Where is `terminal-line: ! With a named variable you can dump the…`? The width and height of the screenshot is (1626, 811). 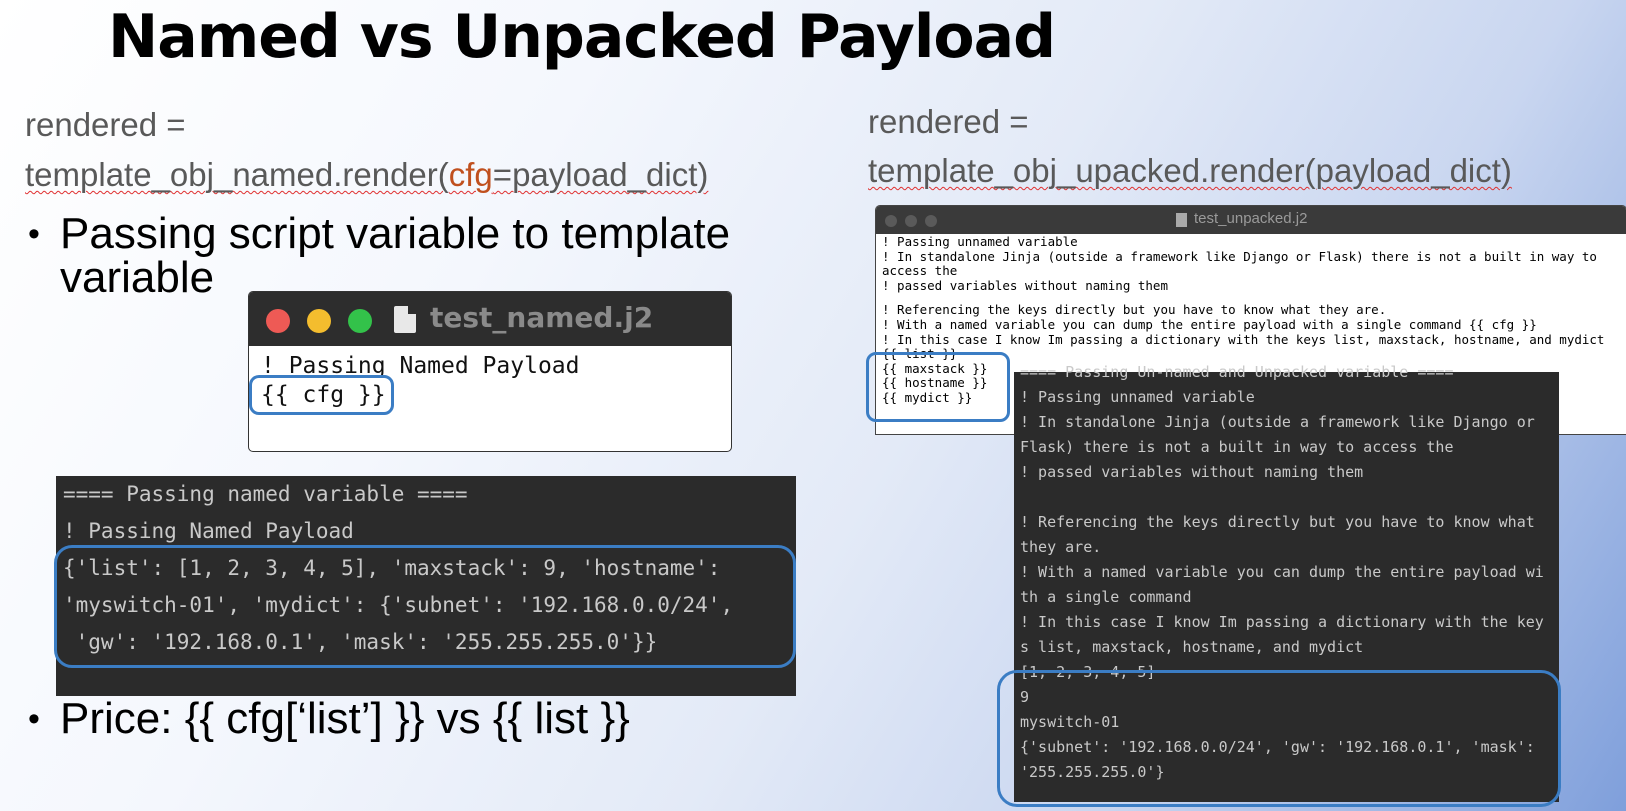 terminal-line: ! With a named variable you can dump the… is located at coordinates (1282, 572).